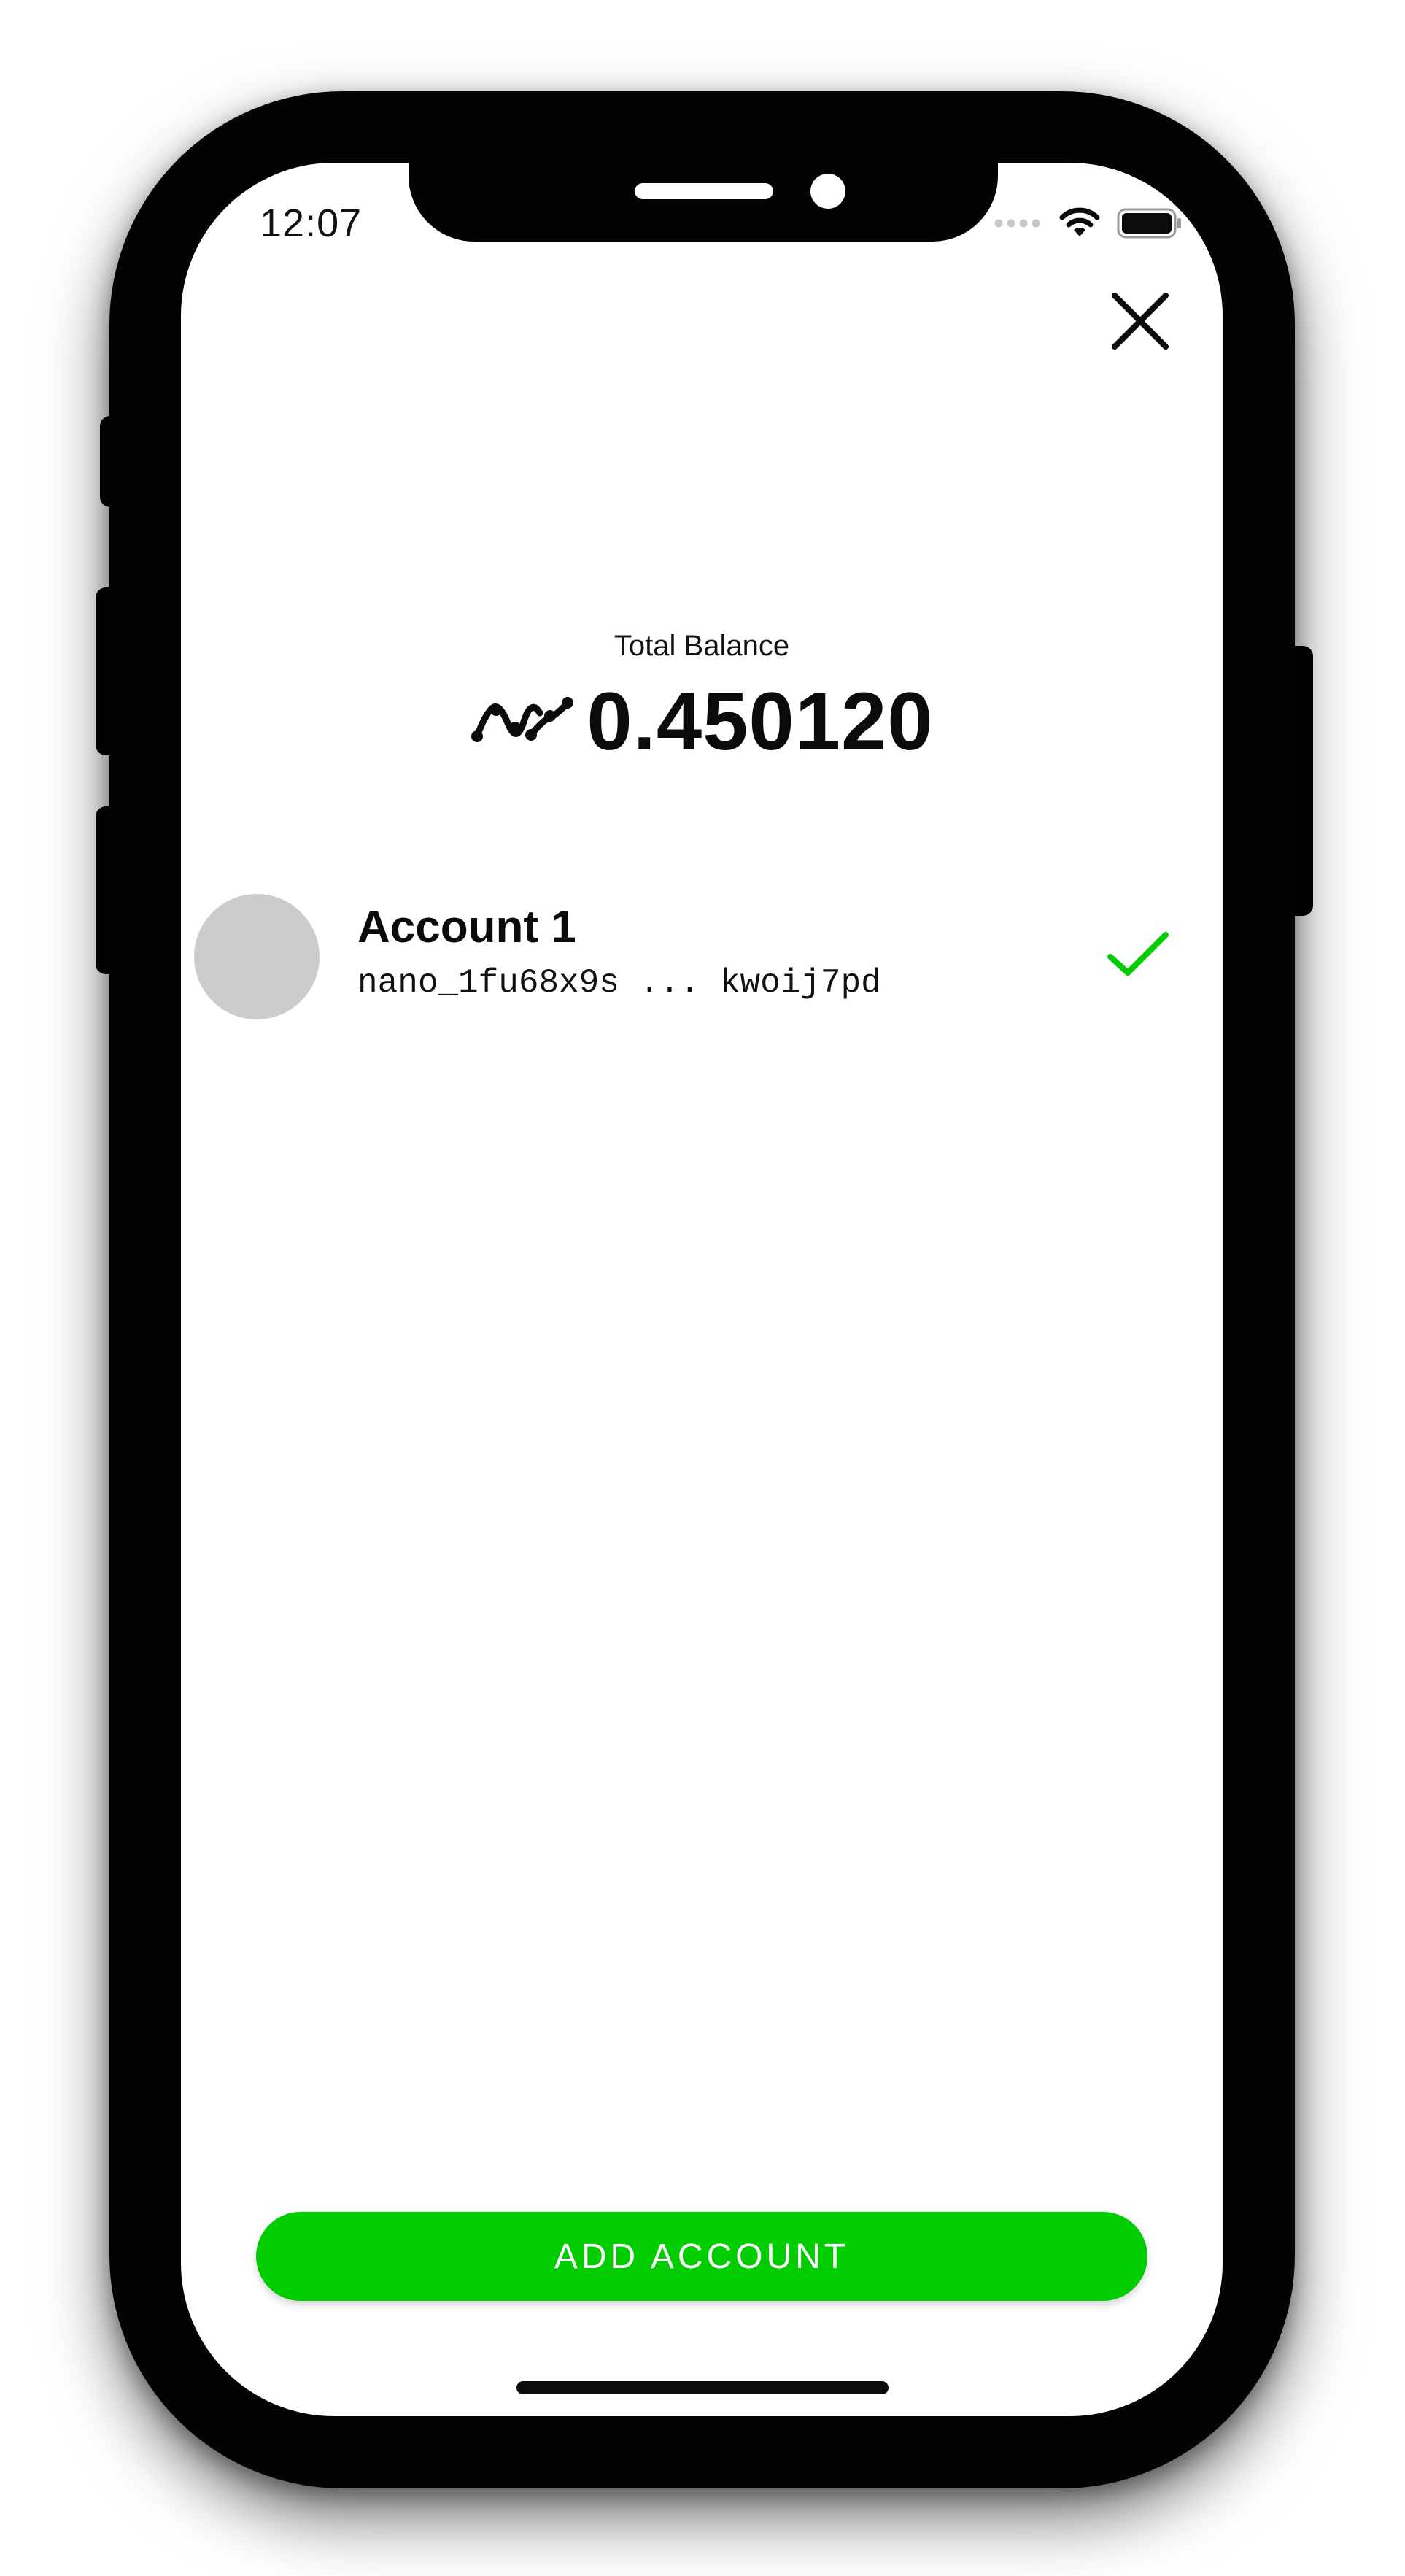  I want to click on close-button, so click(1140, 321).